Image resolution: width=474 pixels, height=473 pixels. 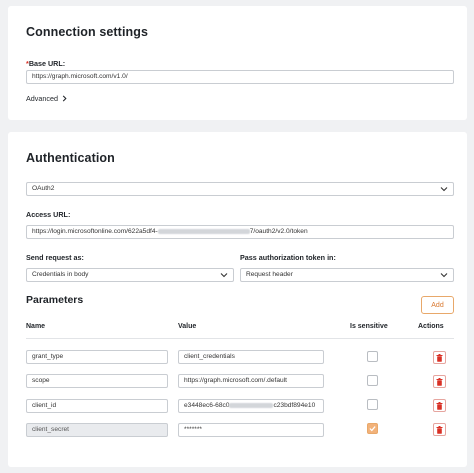 What do you see at coordinates (251, 430) in the screenshot?
I see `param-value-input: *******` at bounding box center [251, 430].